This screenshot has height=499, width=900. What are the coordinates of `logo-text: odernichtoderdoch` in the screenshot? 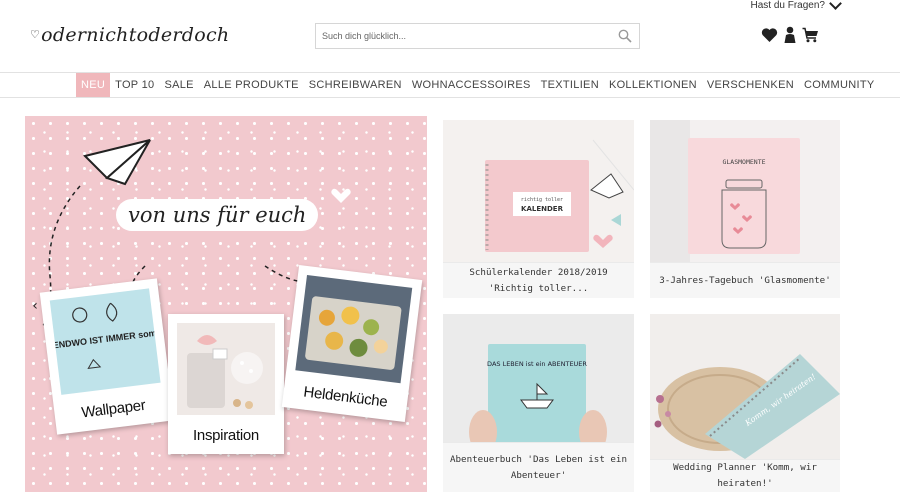 It's located at (135, 35).